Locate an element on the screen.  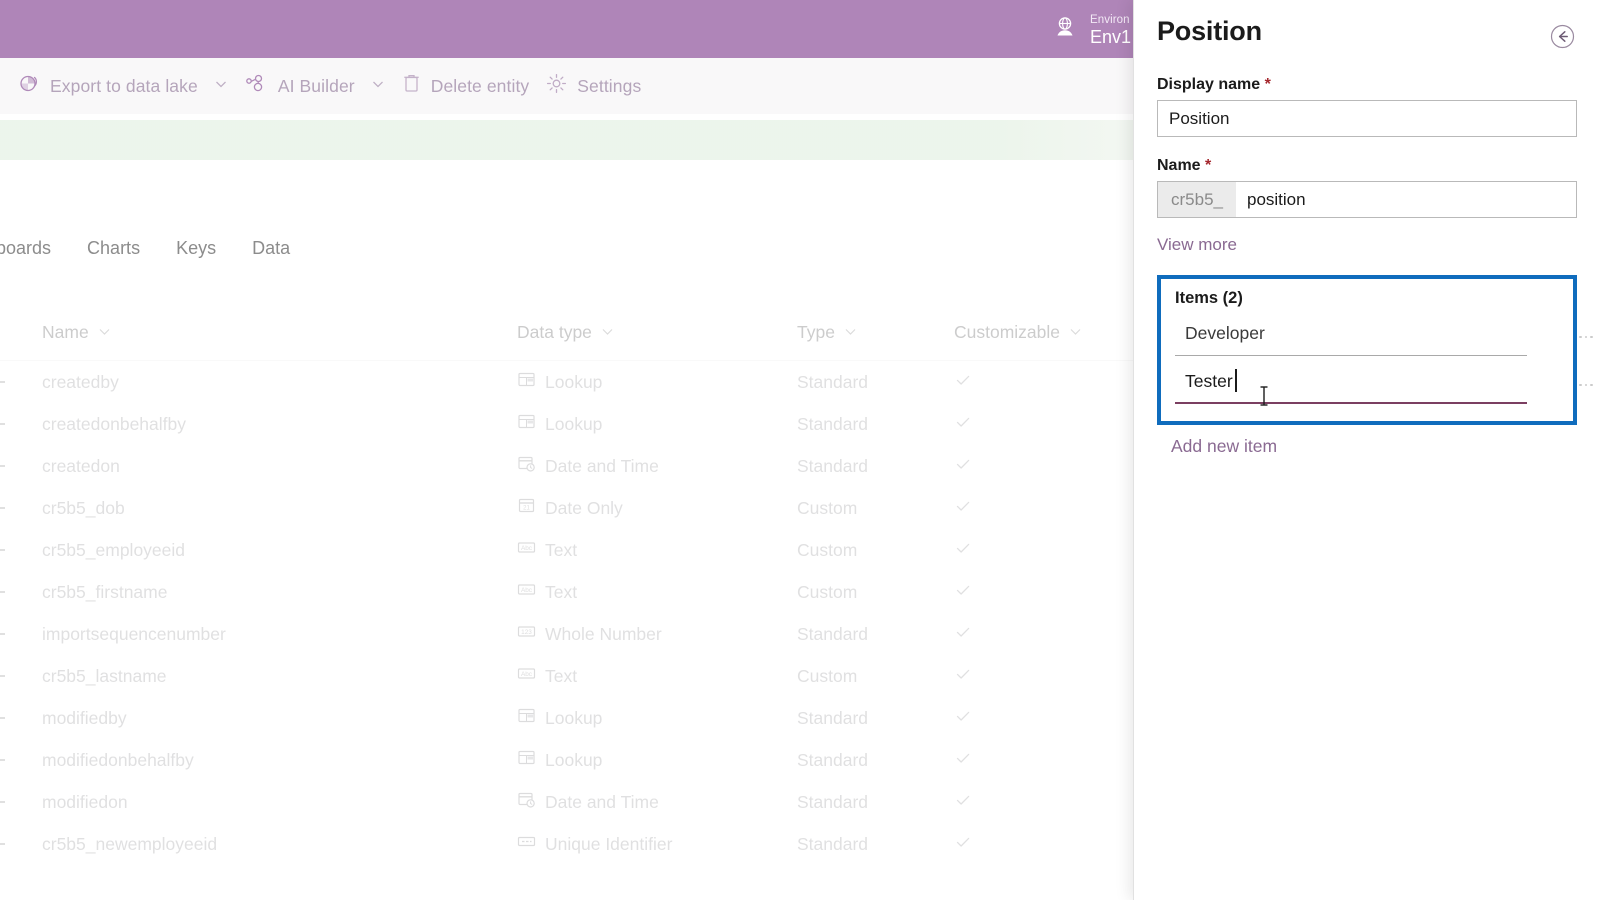
cell-data-type: 21 Date Only is located at coordinates (657, 508).